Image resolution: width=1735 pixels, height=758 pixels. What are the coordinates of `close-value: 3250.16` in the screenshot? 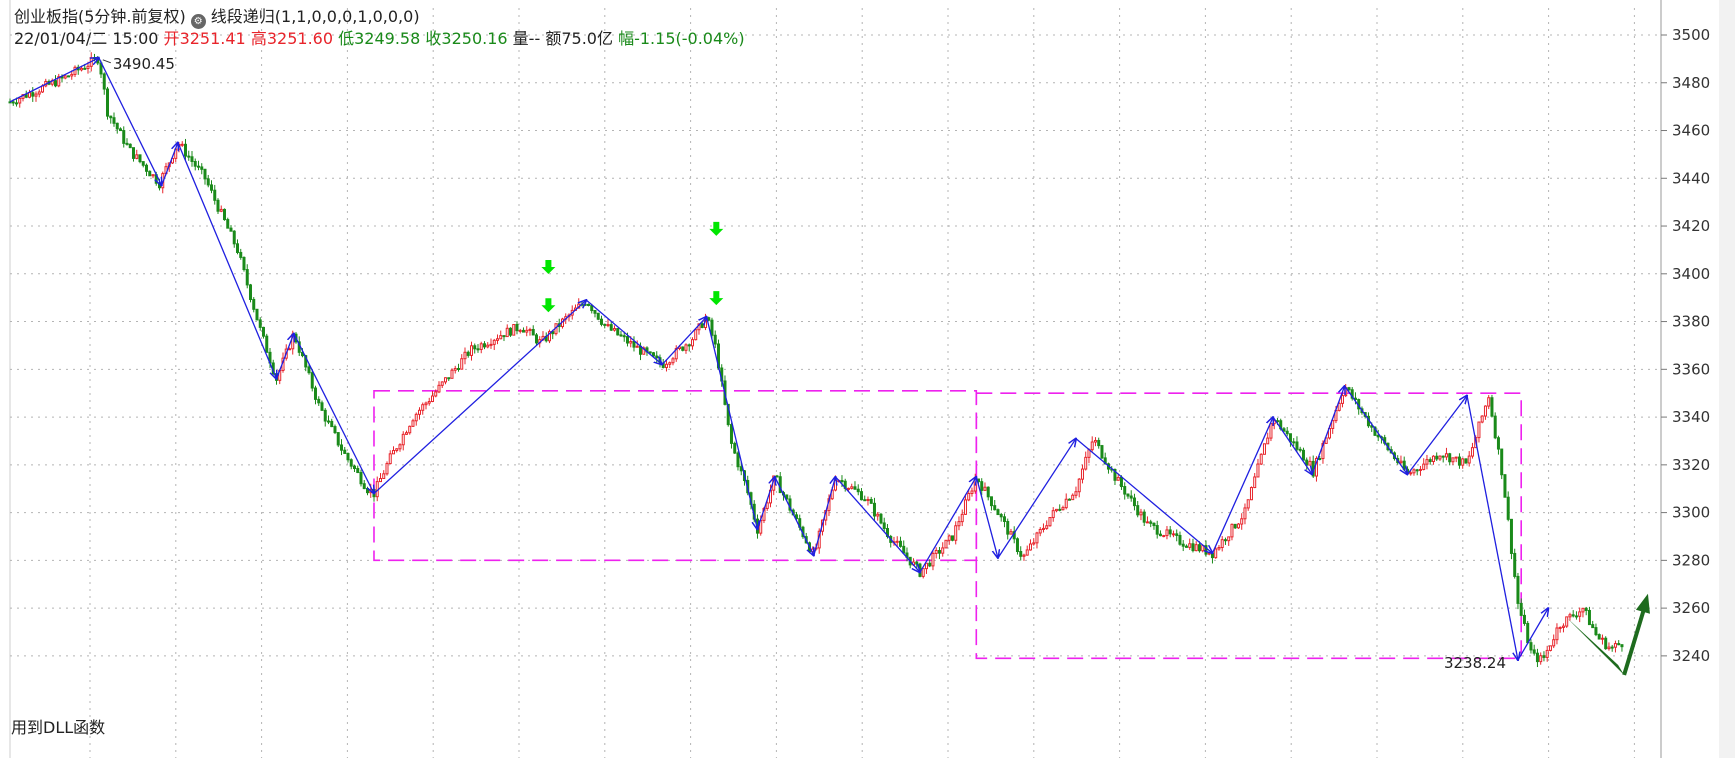 It's located at (474, 38).